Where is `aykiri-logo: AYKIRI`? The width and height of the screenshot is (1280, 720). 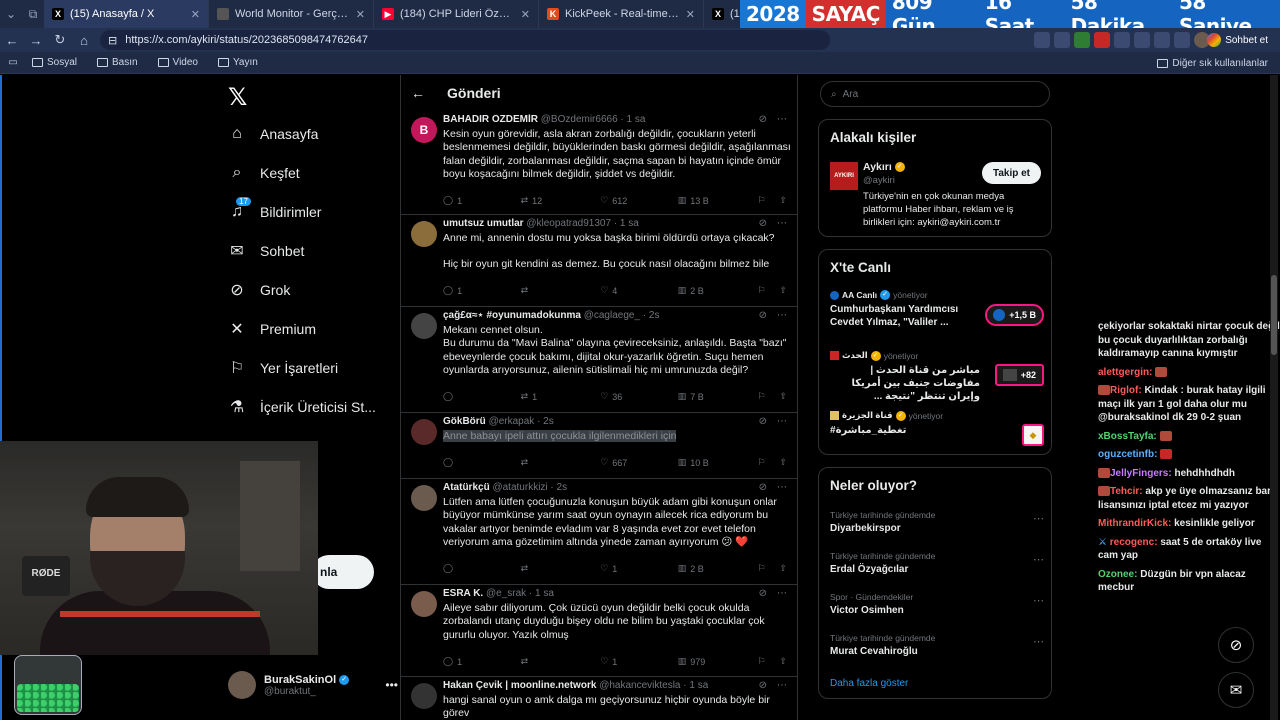 aykiri-logo: AYKIRI is located at coordinates (844, 176).